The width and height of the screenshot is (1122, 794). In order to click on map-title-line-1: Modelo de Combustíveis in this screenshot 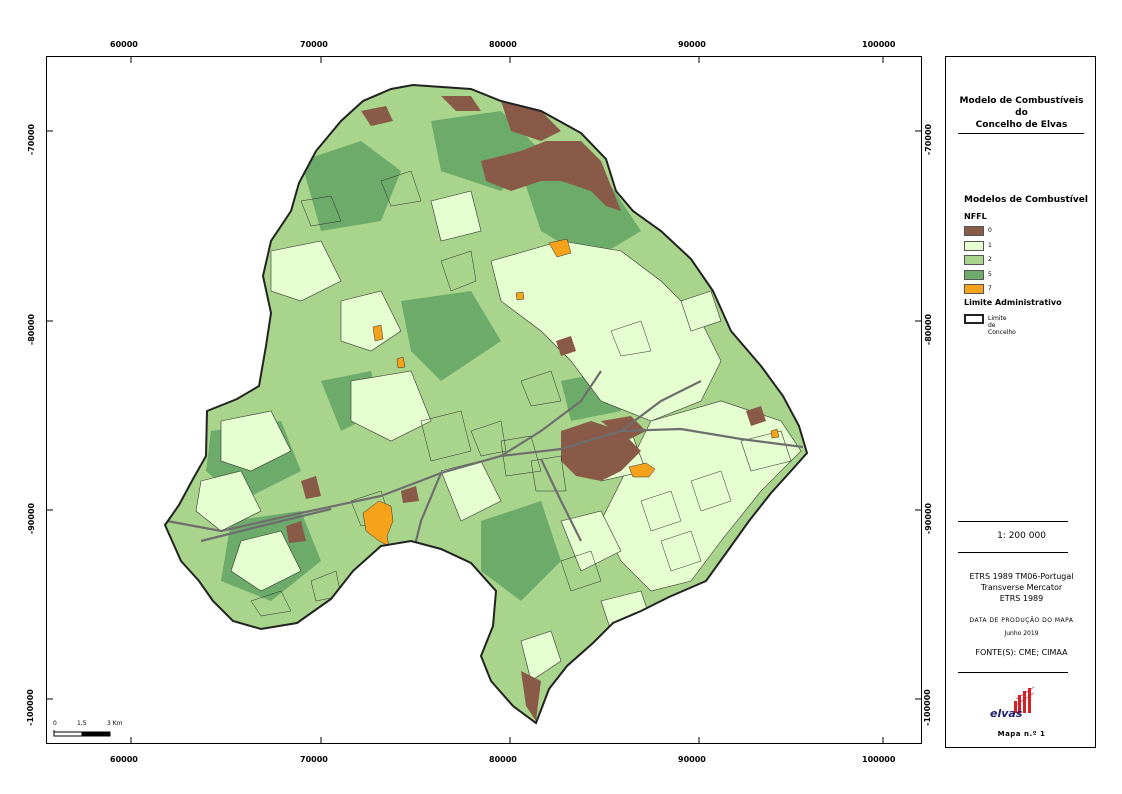, I will do `click(1021, 101)`.